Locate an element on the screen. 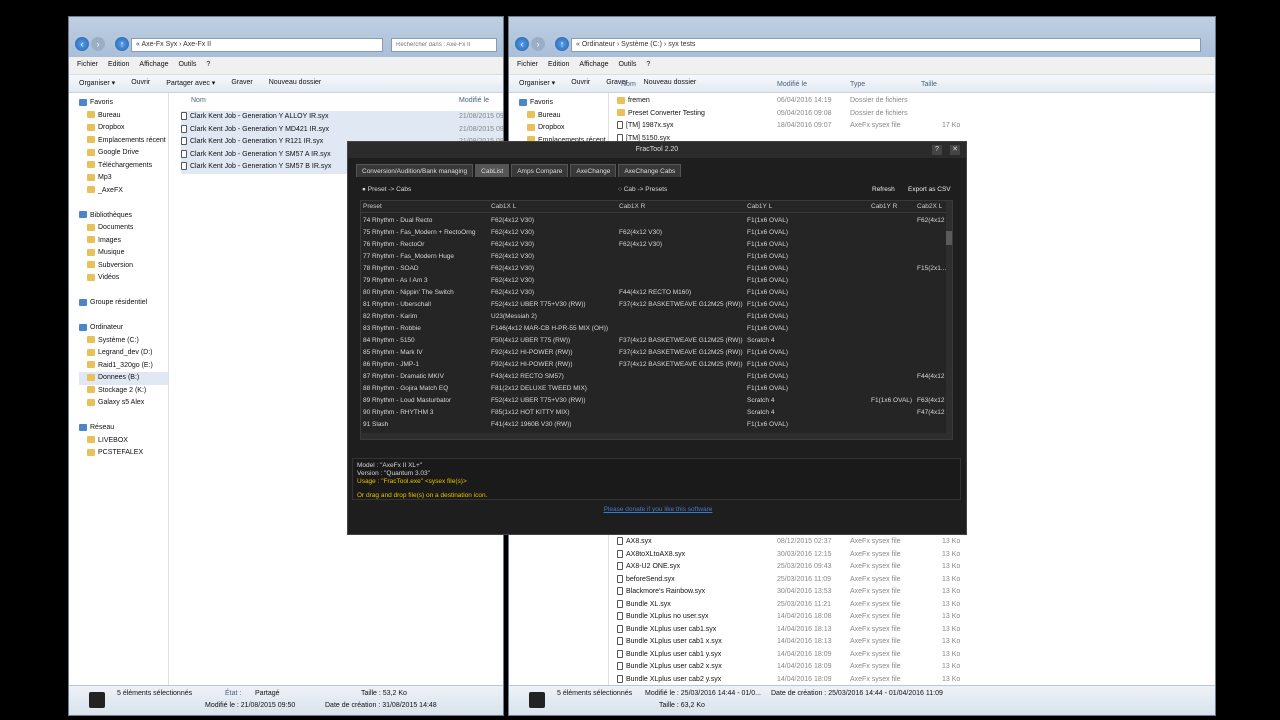  column-header: Cab1X L is located at coordinates (503, 207).